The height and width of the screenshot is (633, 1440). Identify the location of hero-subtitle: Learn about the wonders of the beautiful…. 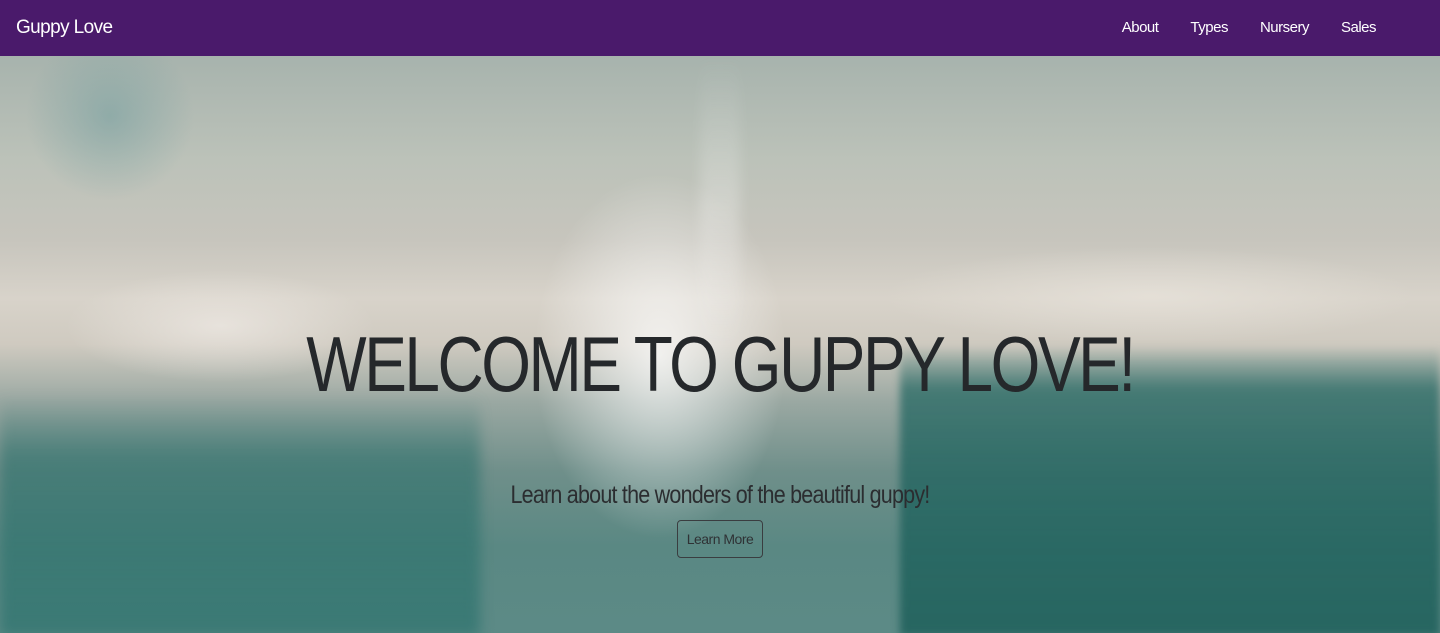
(720, 495).